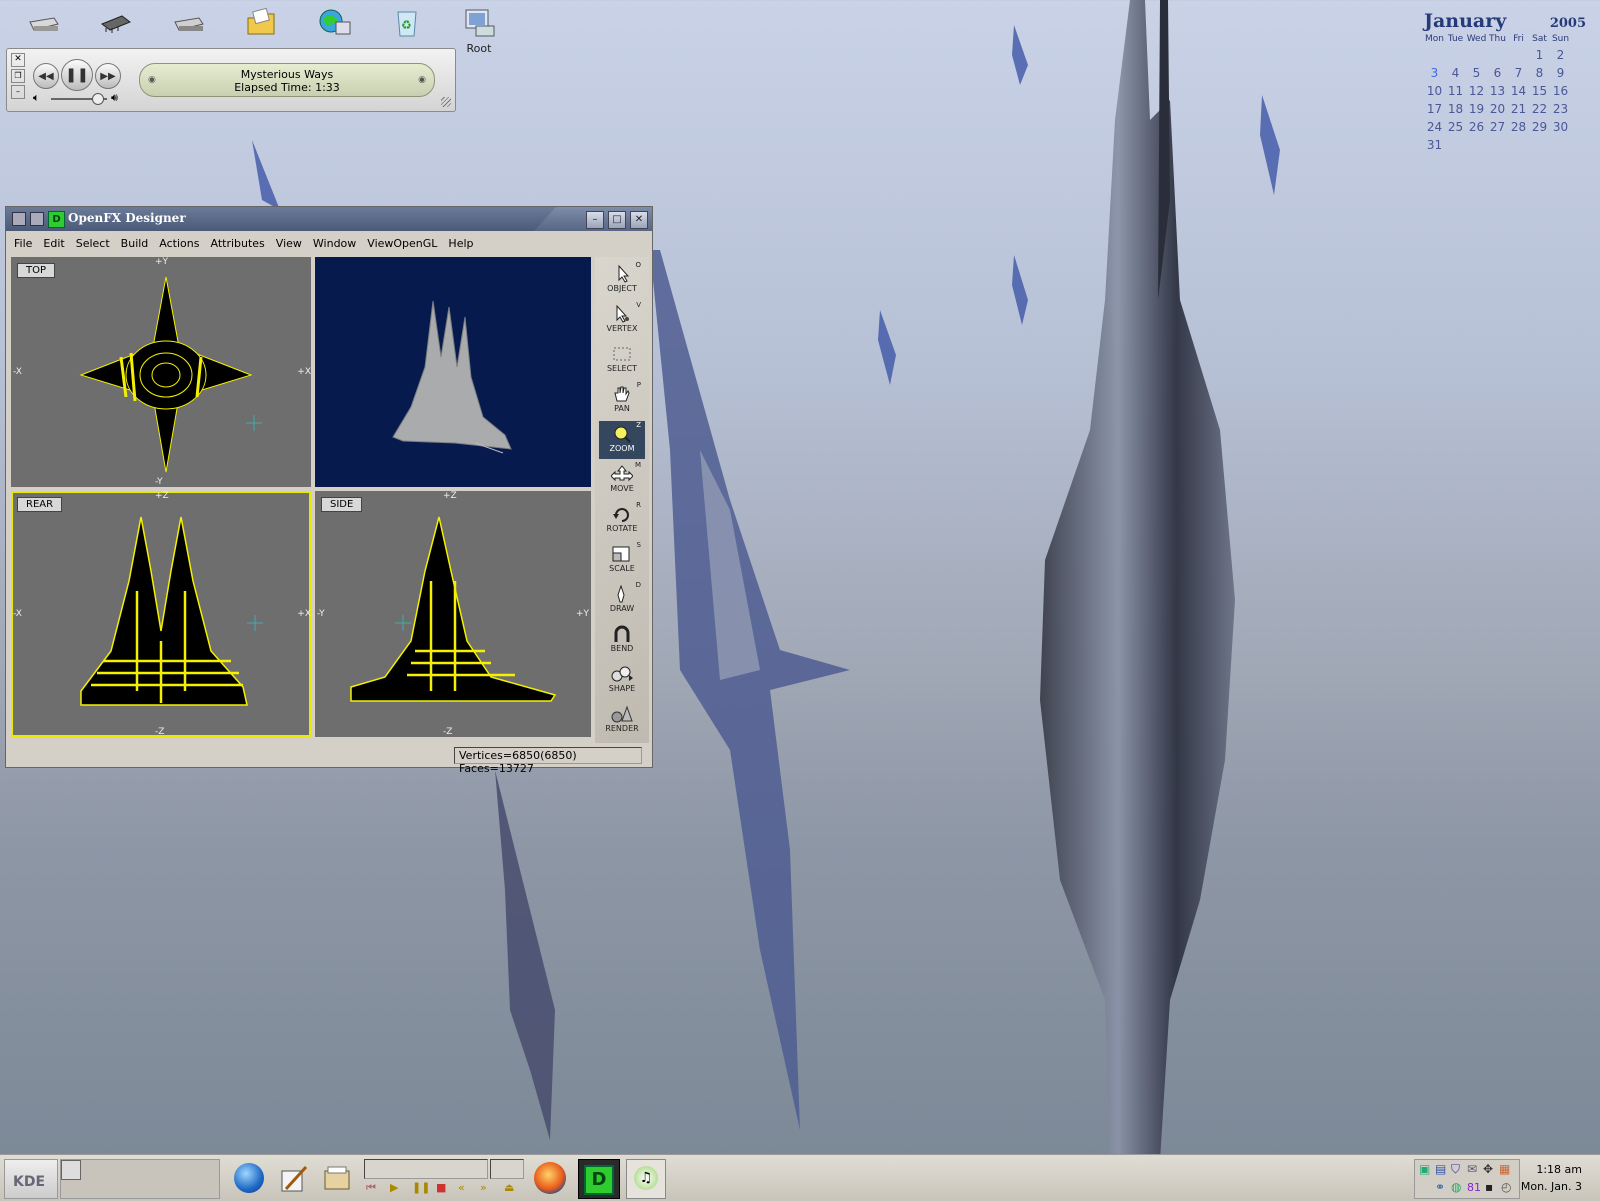  Describe the element at coordinates (622, 440) in the screenshot. I see `tool-zoom-button: ZOOM Z` at that location.